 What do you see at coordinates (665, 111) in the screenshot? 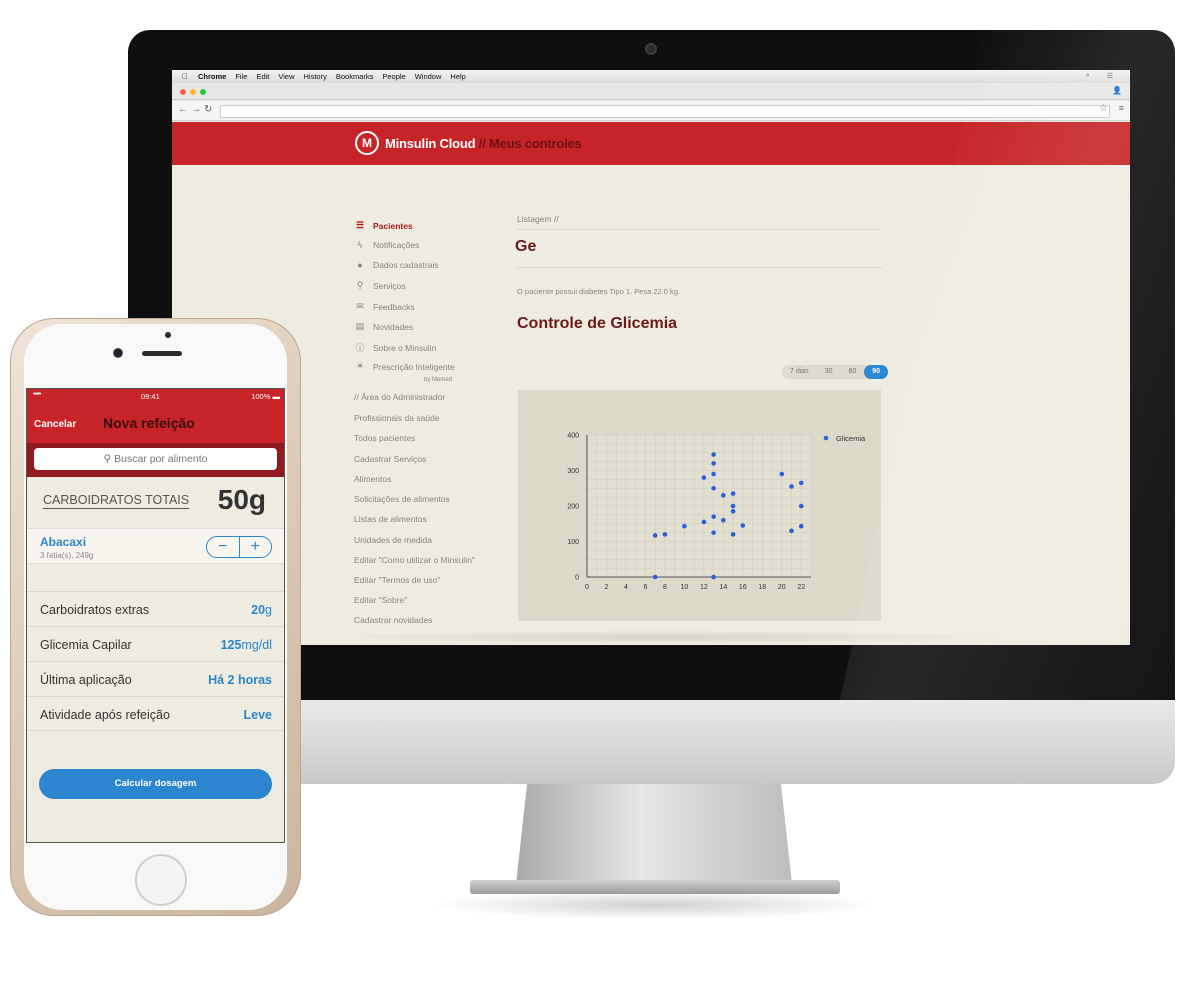
I see `address-bar` at bounding box center [665, 111].